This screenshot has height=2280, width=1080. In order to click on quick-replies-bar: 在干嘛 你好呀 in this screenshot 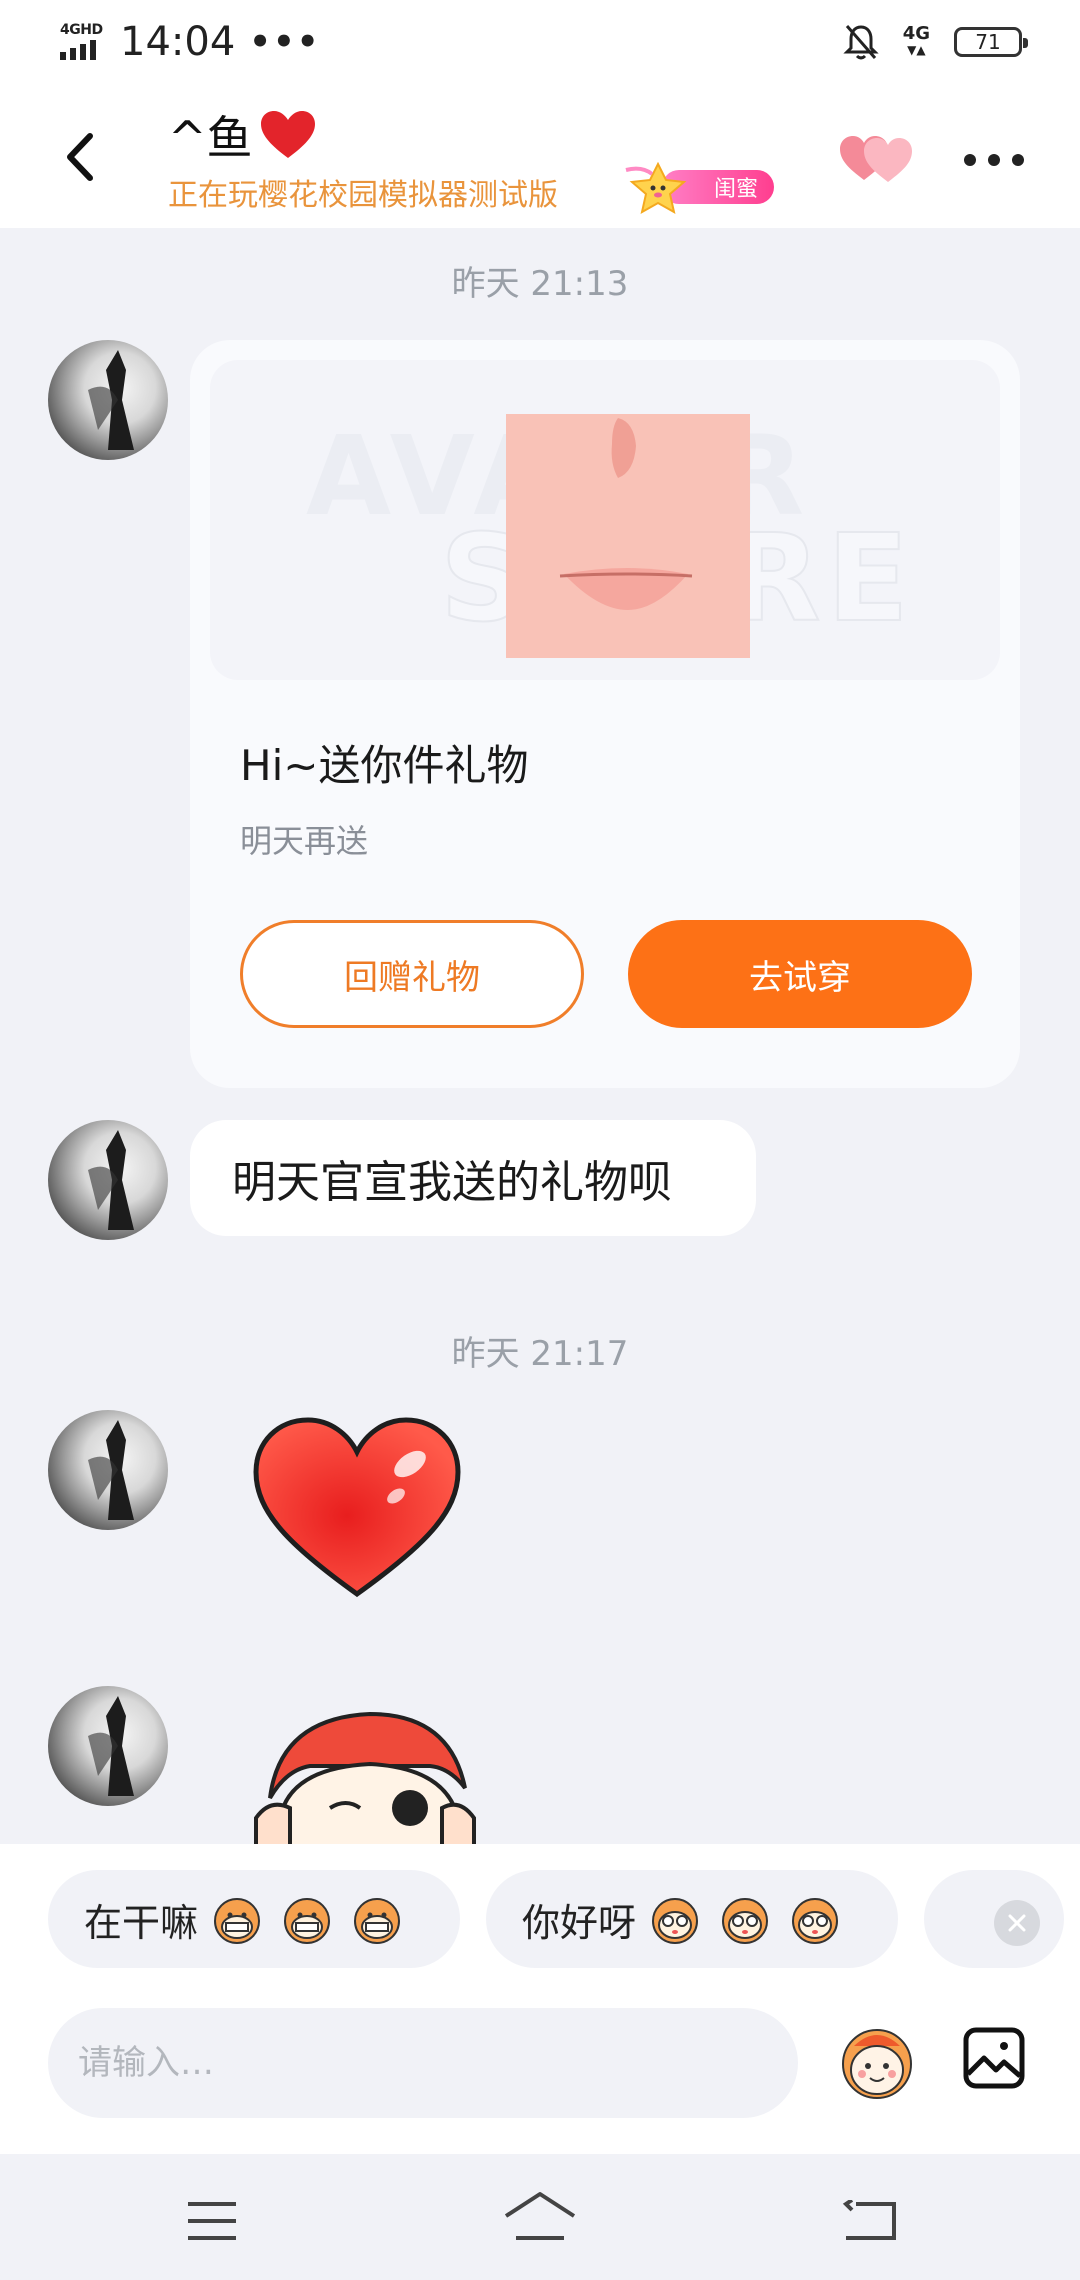, I will do `click(540, 1919)`.